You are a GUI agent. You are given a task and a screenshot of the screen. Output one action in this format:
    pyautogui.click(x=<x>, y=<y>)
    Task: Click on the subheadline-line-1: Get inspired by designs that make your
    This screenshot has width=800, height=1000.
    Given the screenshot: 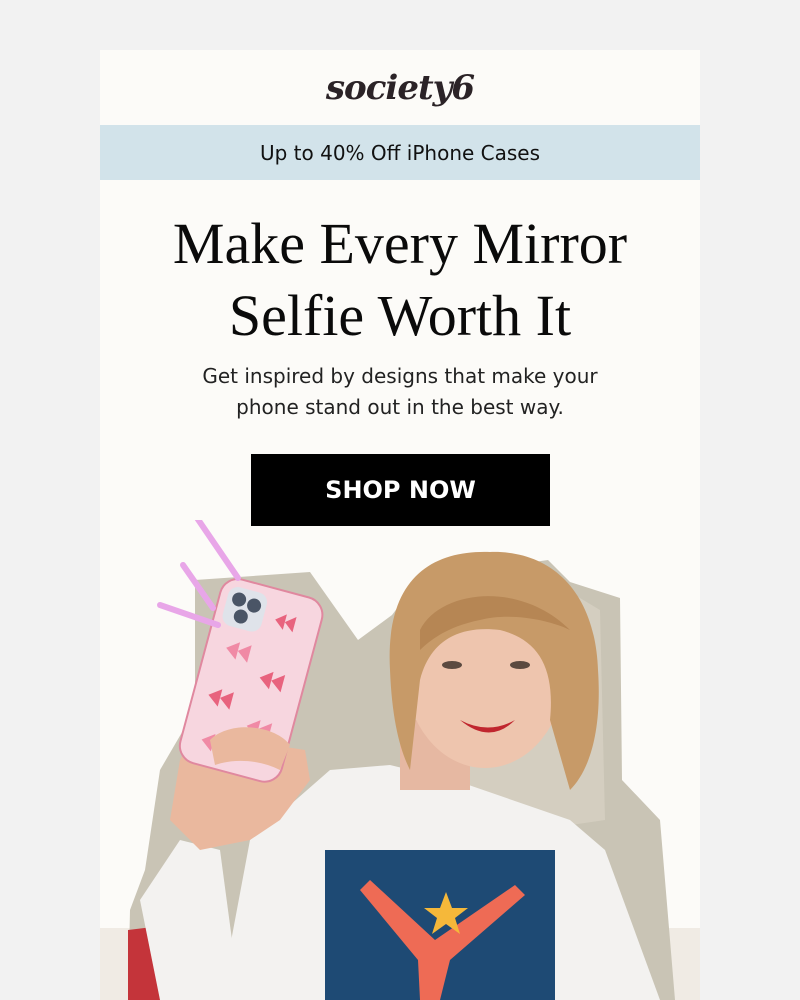 What is the action you would take?
    pyautogui.click(x=400, y=376)
    